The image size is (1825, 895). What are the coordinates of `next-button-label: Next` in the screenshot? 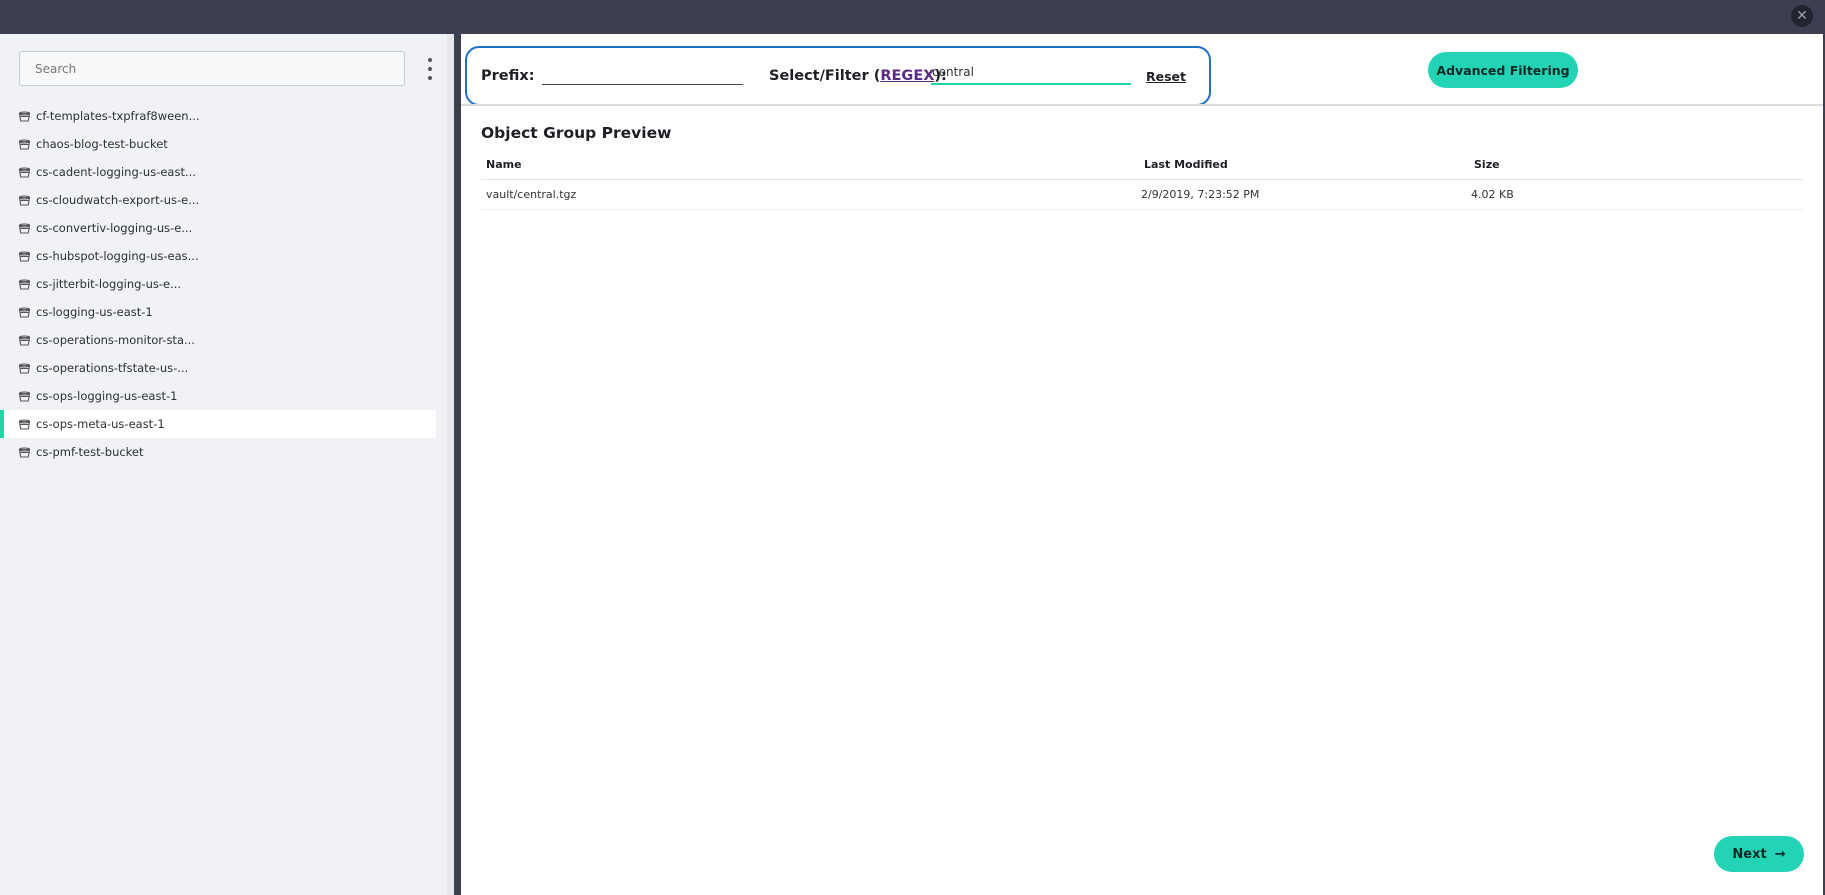 It's located at (1749, 854).